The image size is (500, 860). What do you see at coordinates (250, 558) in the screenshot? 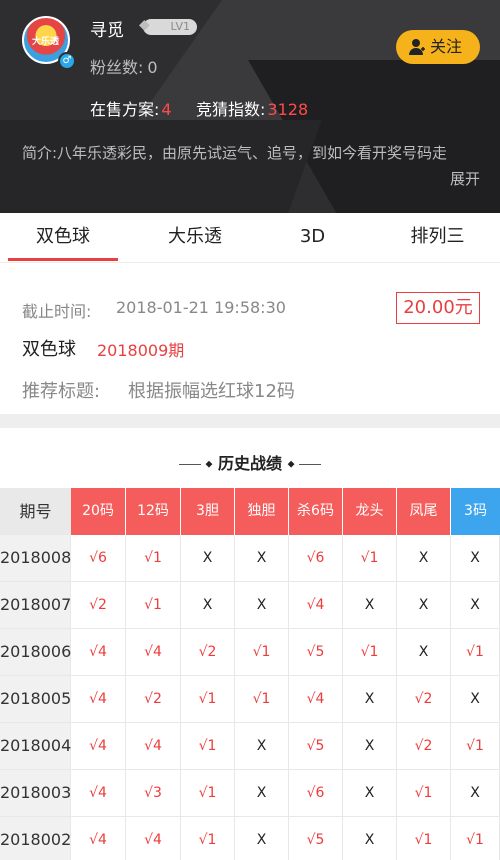
I see `table-row: 2018008 √6 √1 X X √6 √1 X X` at bounding box center [250, 558].